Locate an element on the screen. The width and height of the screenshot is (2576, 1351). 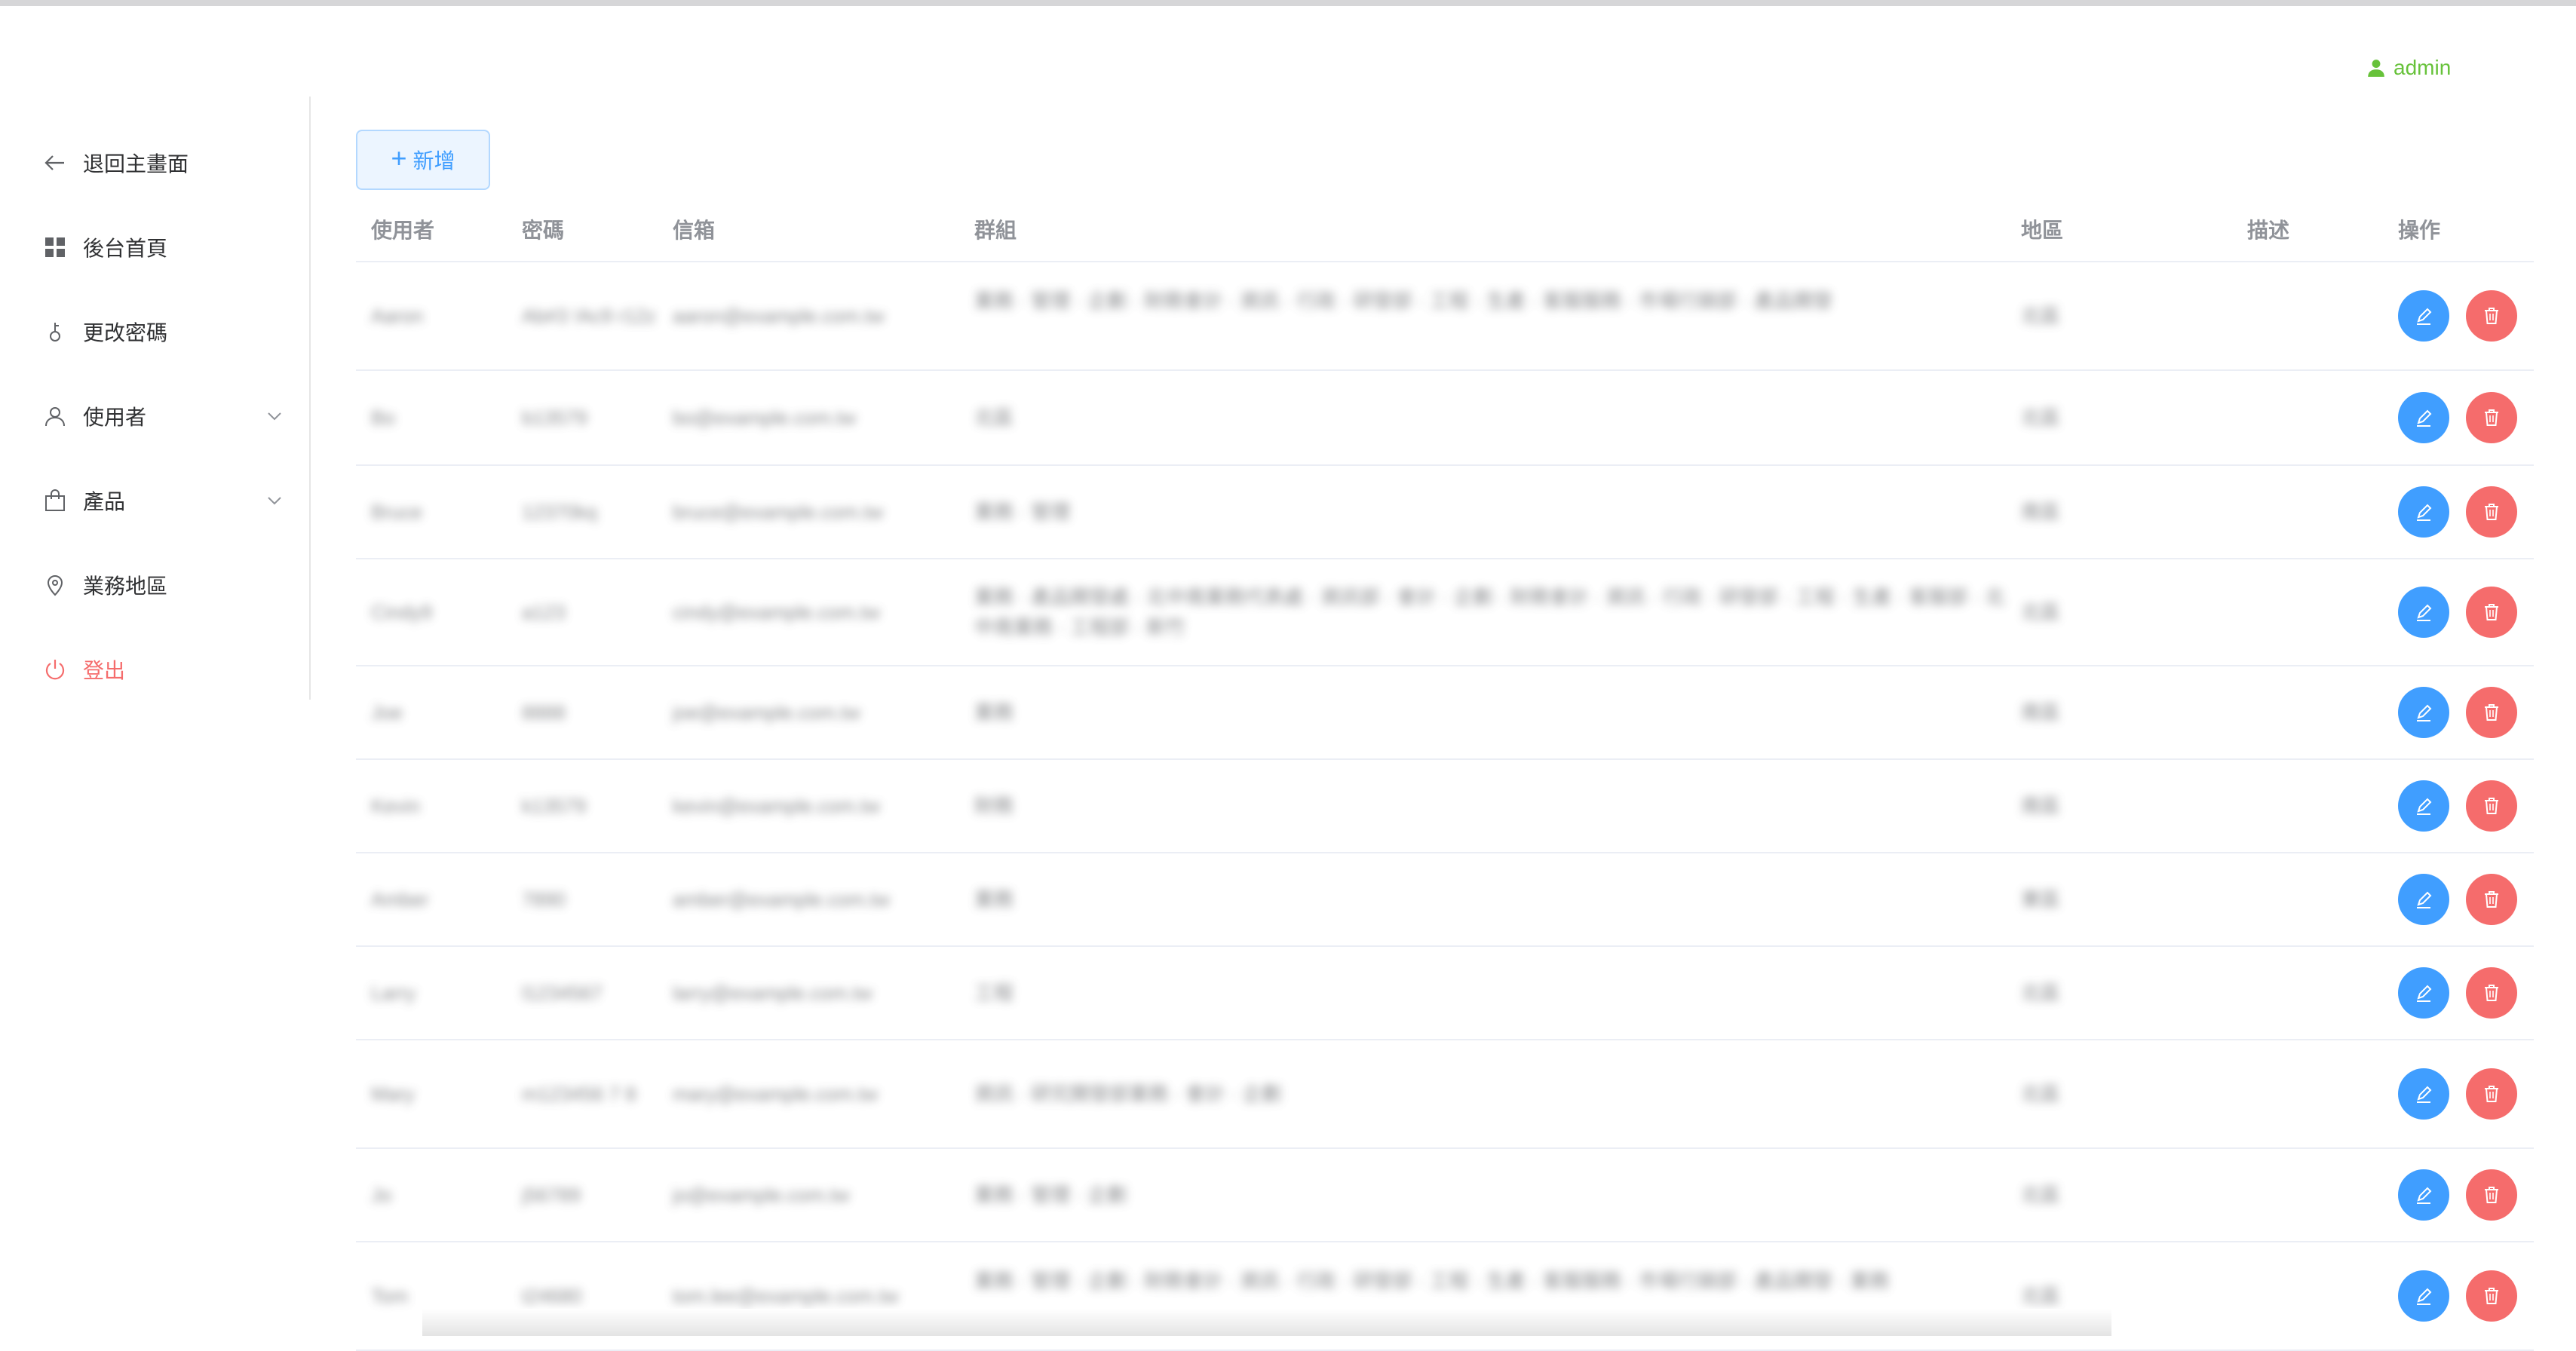
table-row: Larry l1234567 larry@example.com.tw 工程 北區 is located at coordinates (1445, 994).